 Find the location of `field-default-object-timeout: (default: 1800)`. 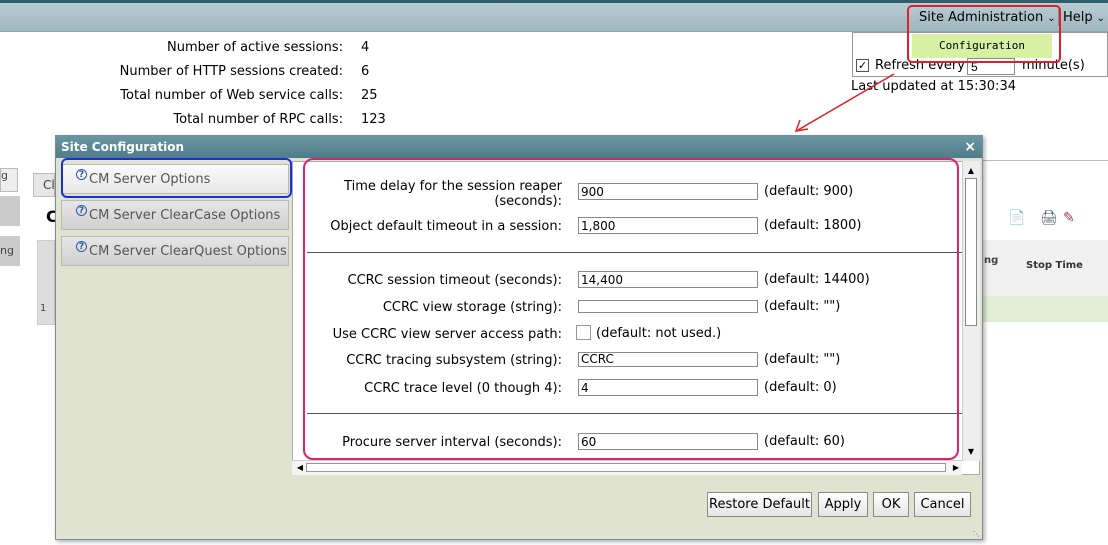

field-default-object-timeout: (default: 1800) is located at coordinates (813, 225).